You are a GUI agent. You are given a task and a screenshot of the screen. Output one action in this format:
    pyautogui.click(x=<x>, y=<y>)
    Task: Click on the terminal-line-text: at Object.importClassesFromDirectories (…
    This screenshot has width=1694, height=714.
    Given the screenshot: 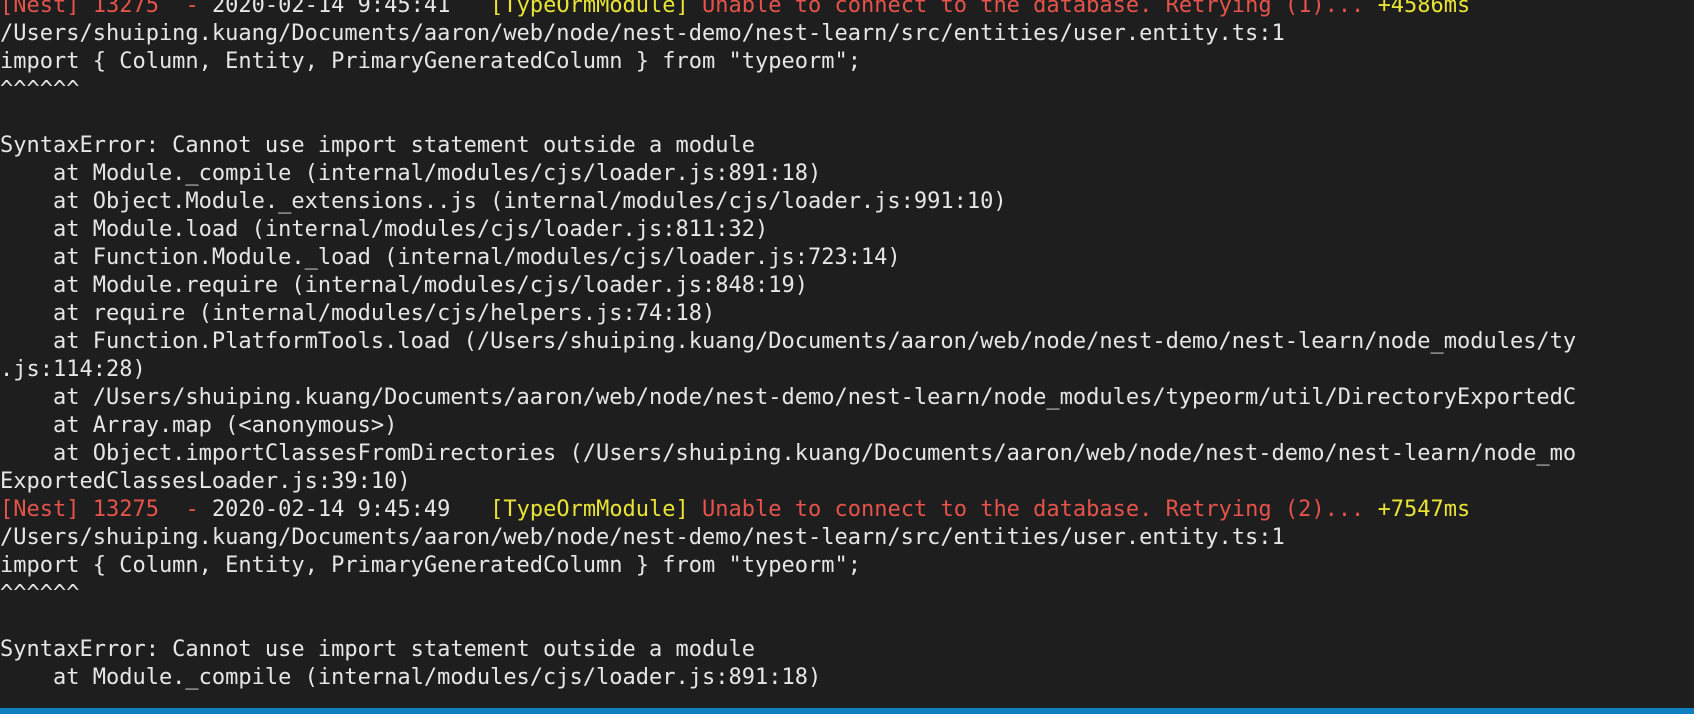 What is the action you would take?
    pyautogui.click(x=788, y=453)
    